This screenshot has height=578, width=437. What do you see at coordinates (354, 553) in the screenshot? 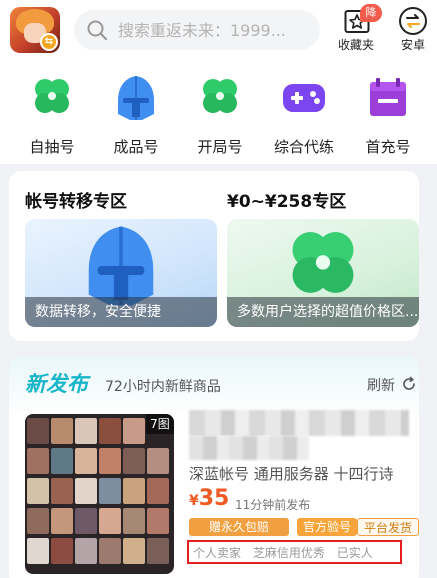
I see `verified-identity: 已实人` at bounding box center [354, 553].